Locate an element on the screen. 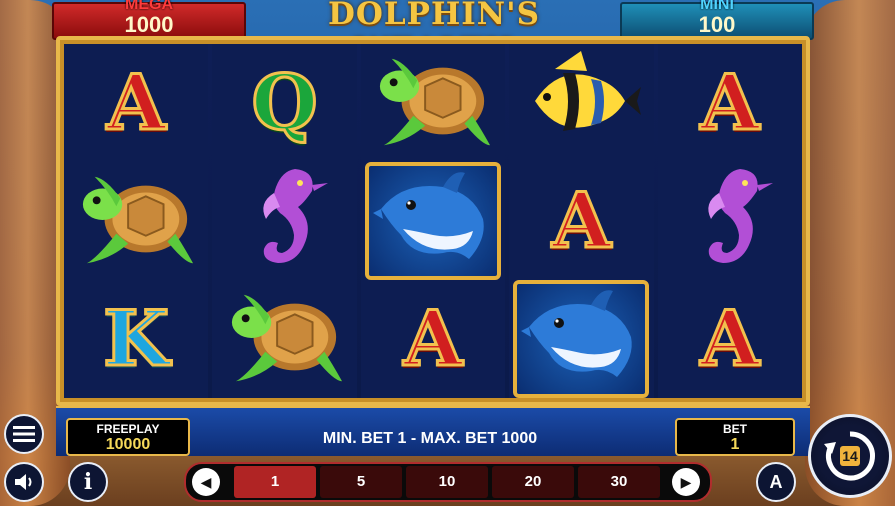  freeplay-label: FREEPLAY is located at coordinates (128, 429).